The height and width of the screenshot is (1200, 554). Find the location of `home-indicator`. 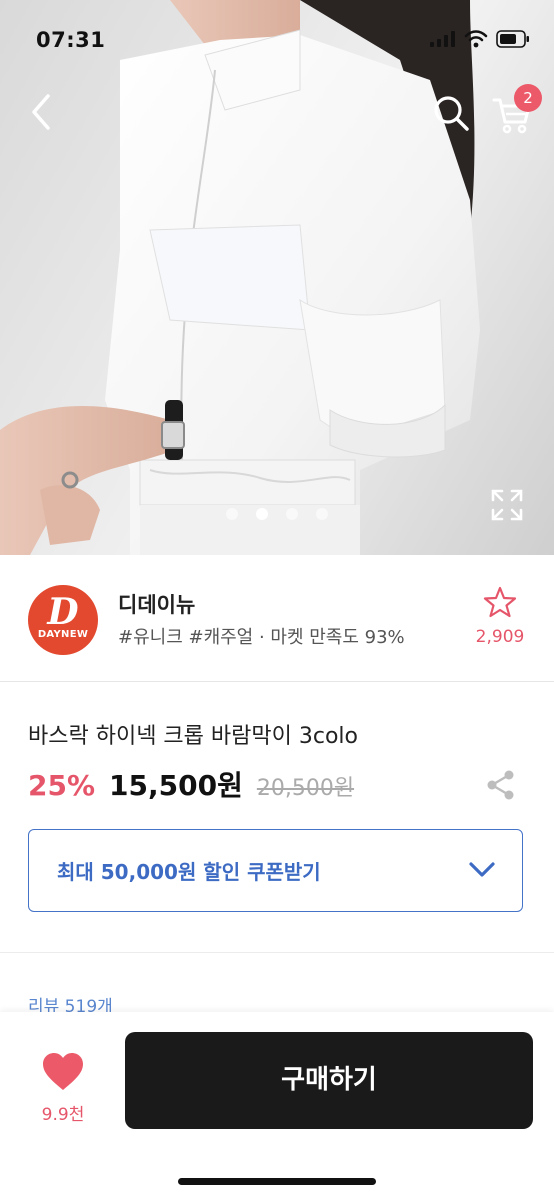

home-indicator is located at coordinates (277, 1181).